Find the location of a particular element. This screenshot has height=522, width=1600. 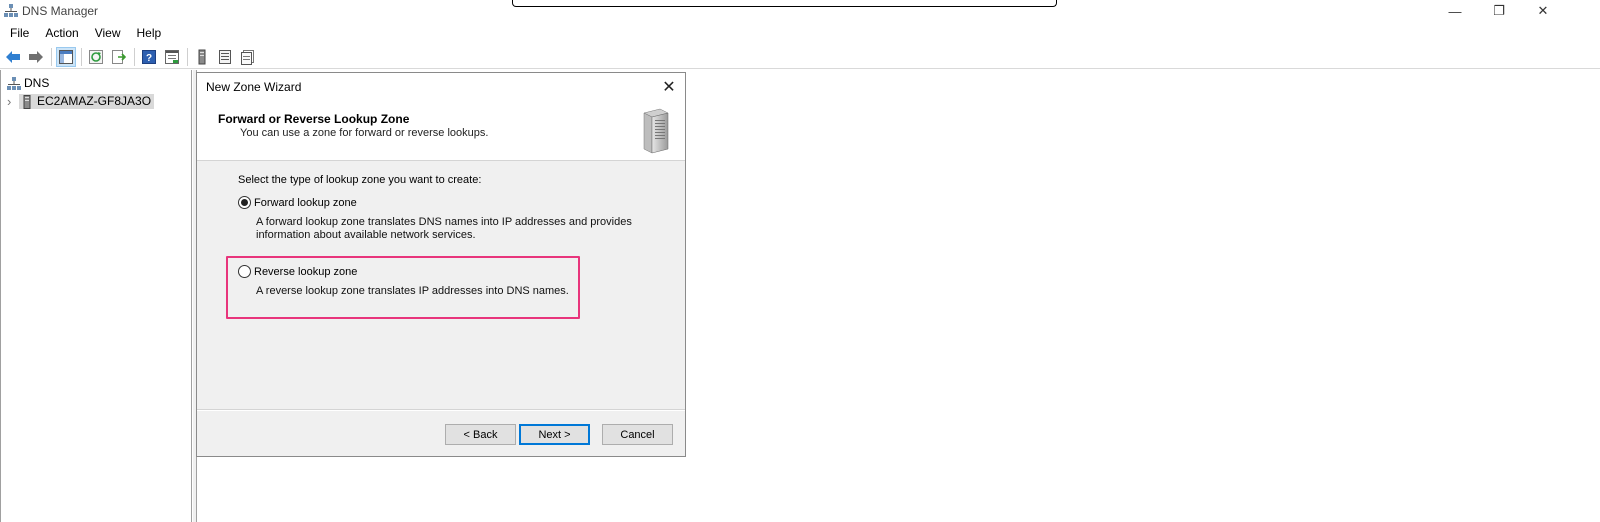

minimize-button: — is located at coordinates (1455, 11).